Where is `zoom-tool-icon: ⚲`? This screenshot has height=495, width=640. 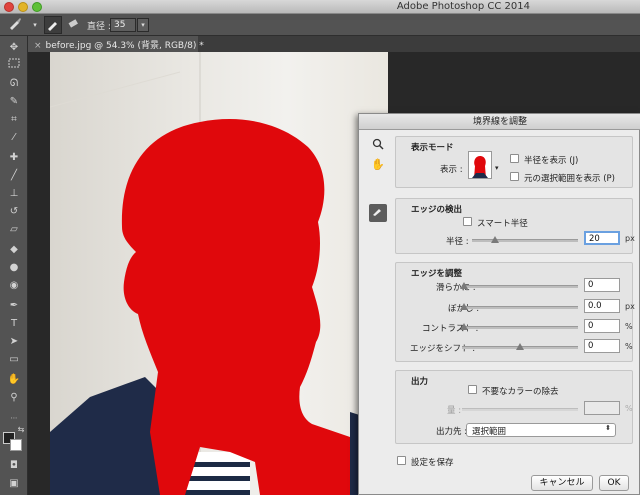
zoom-tool-icon: ⚲ is located at coordinates (14, 398).